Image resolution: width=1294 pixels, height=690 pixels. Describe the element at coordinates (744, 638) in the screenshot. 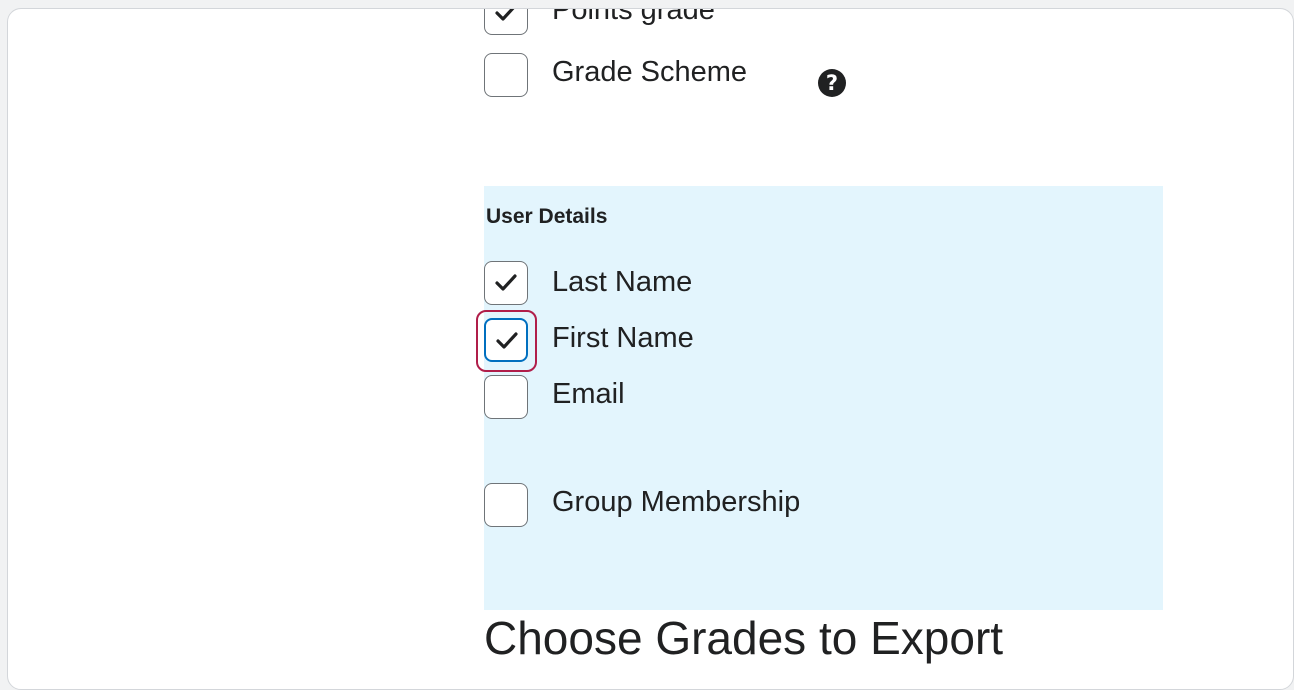

I see `choose-grades-heading: Choose Grades to Export` at that location.